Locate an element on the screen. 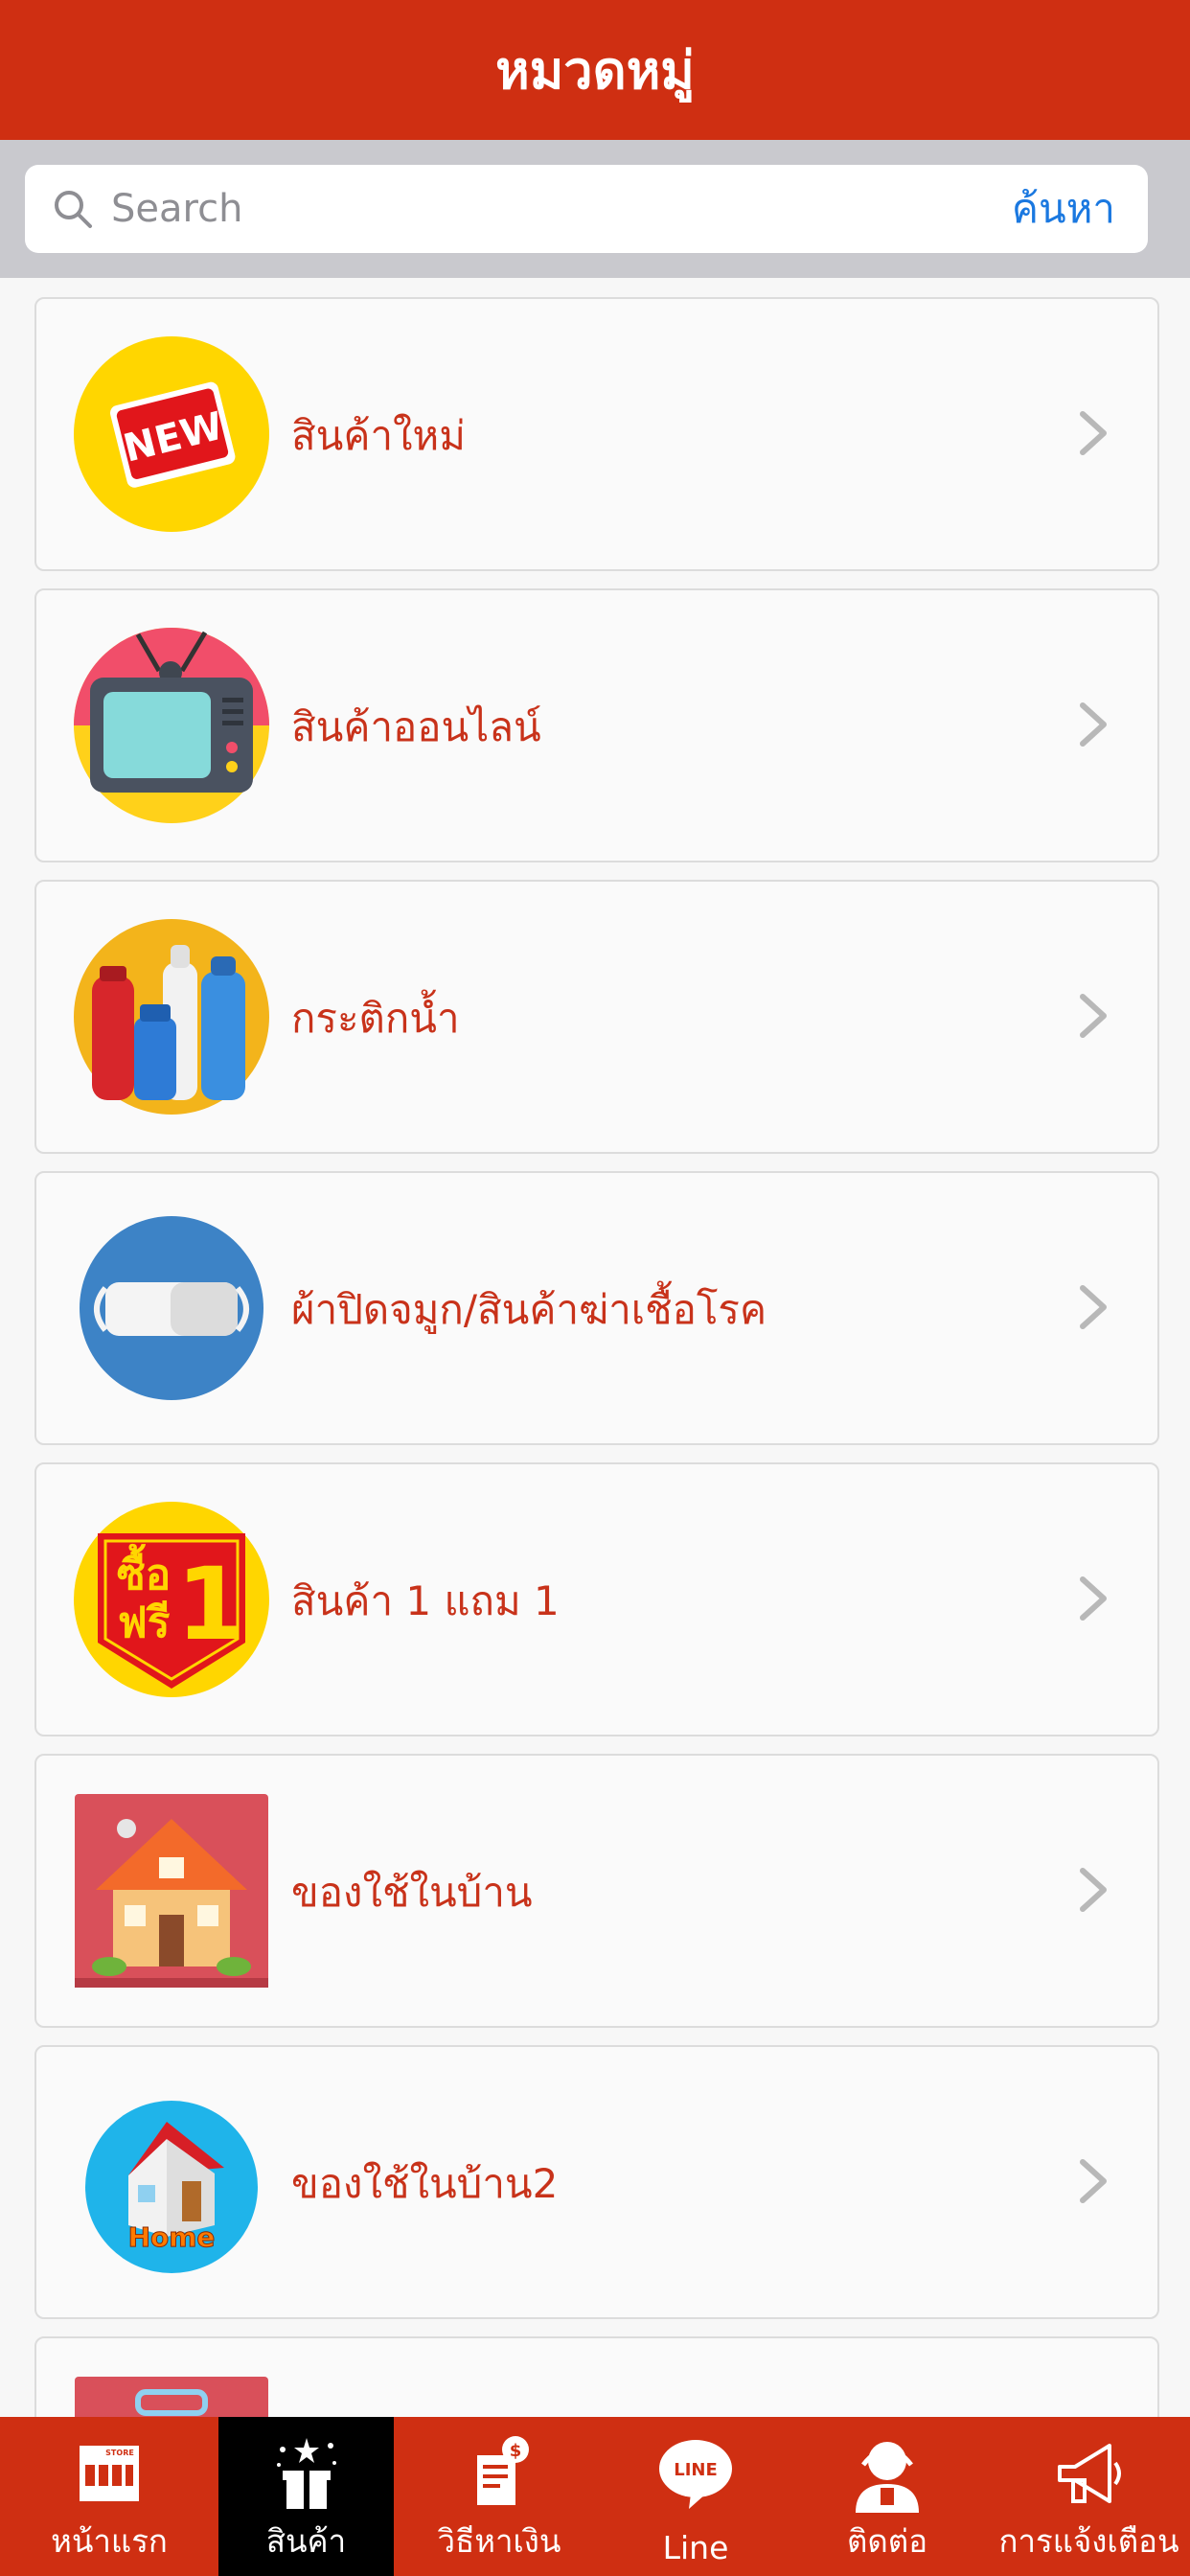 Image resolution: width=1190 pixels, height=2576 pixels. home-badge-text: Home is located at coordinates (172, 2237).